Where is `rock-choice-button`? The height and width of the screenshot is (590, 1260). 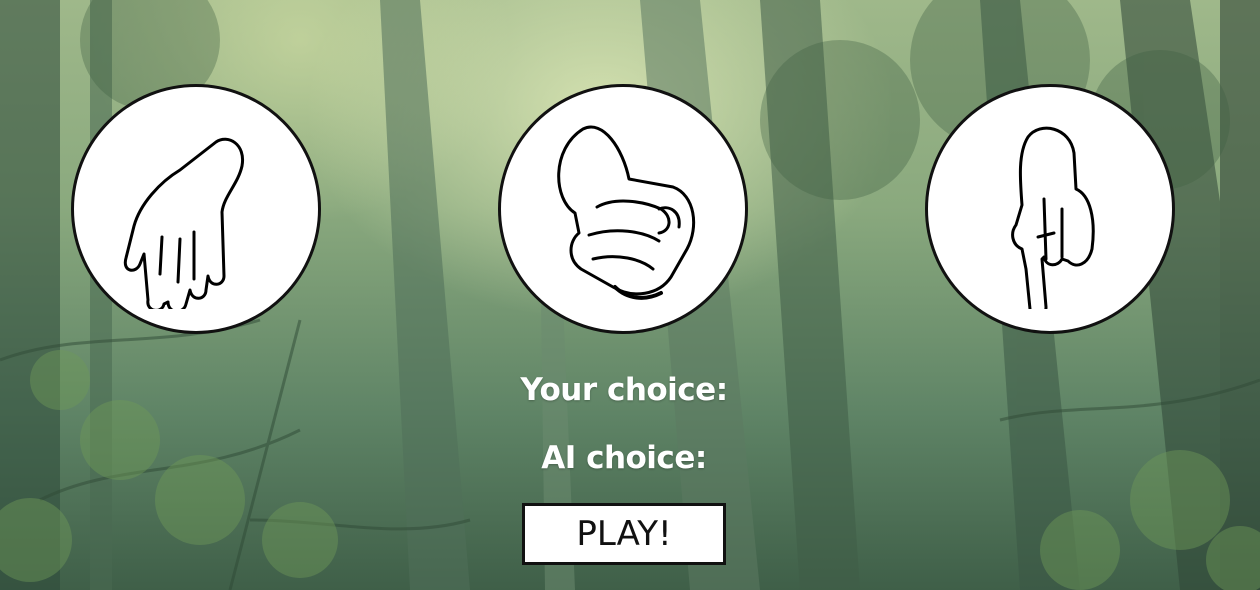 rock-choice-button is located at coordinates (623, 209).